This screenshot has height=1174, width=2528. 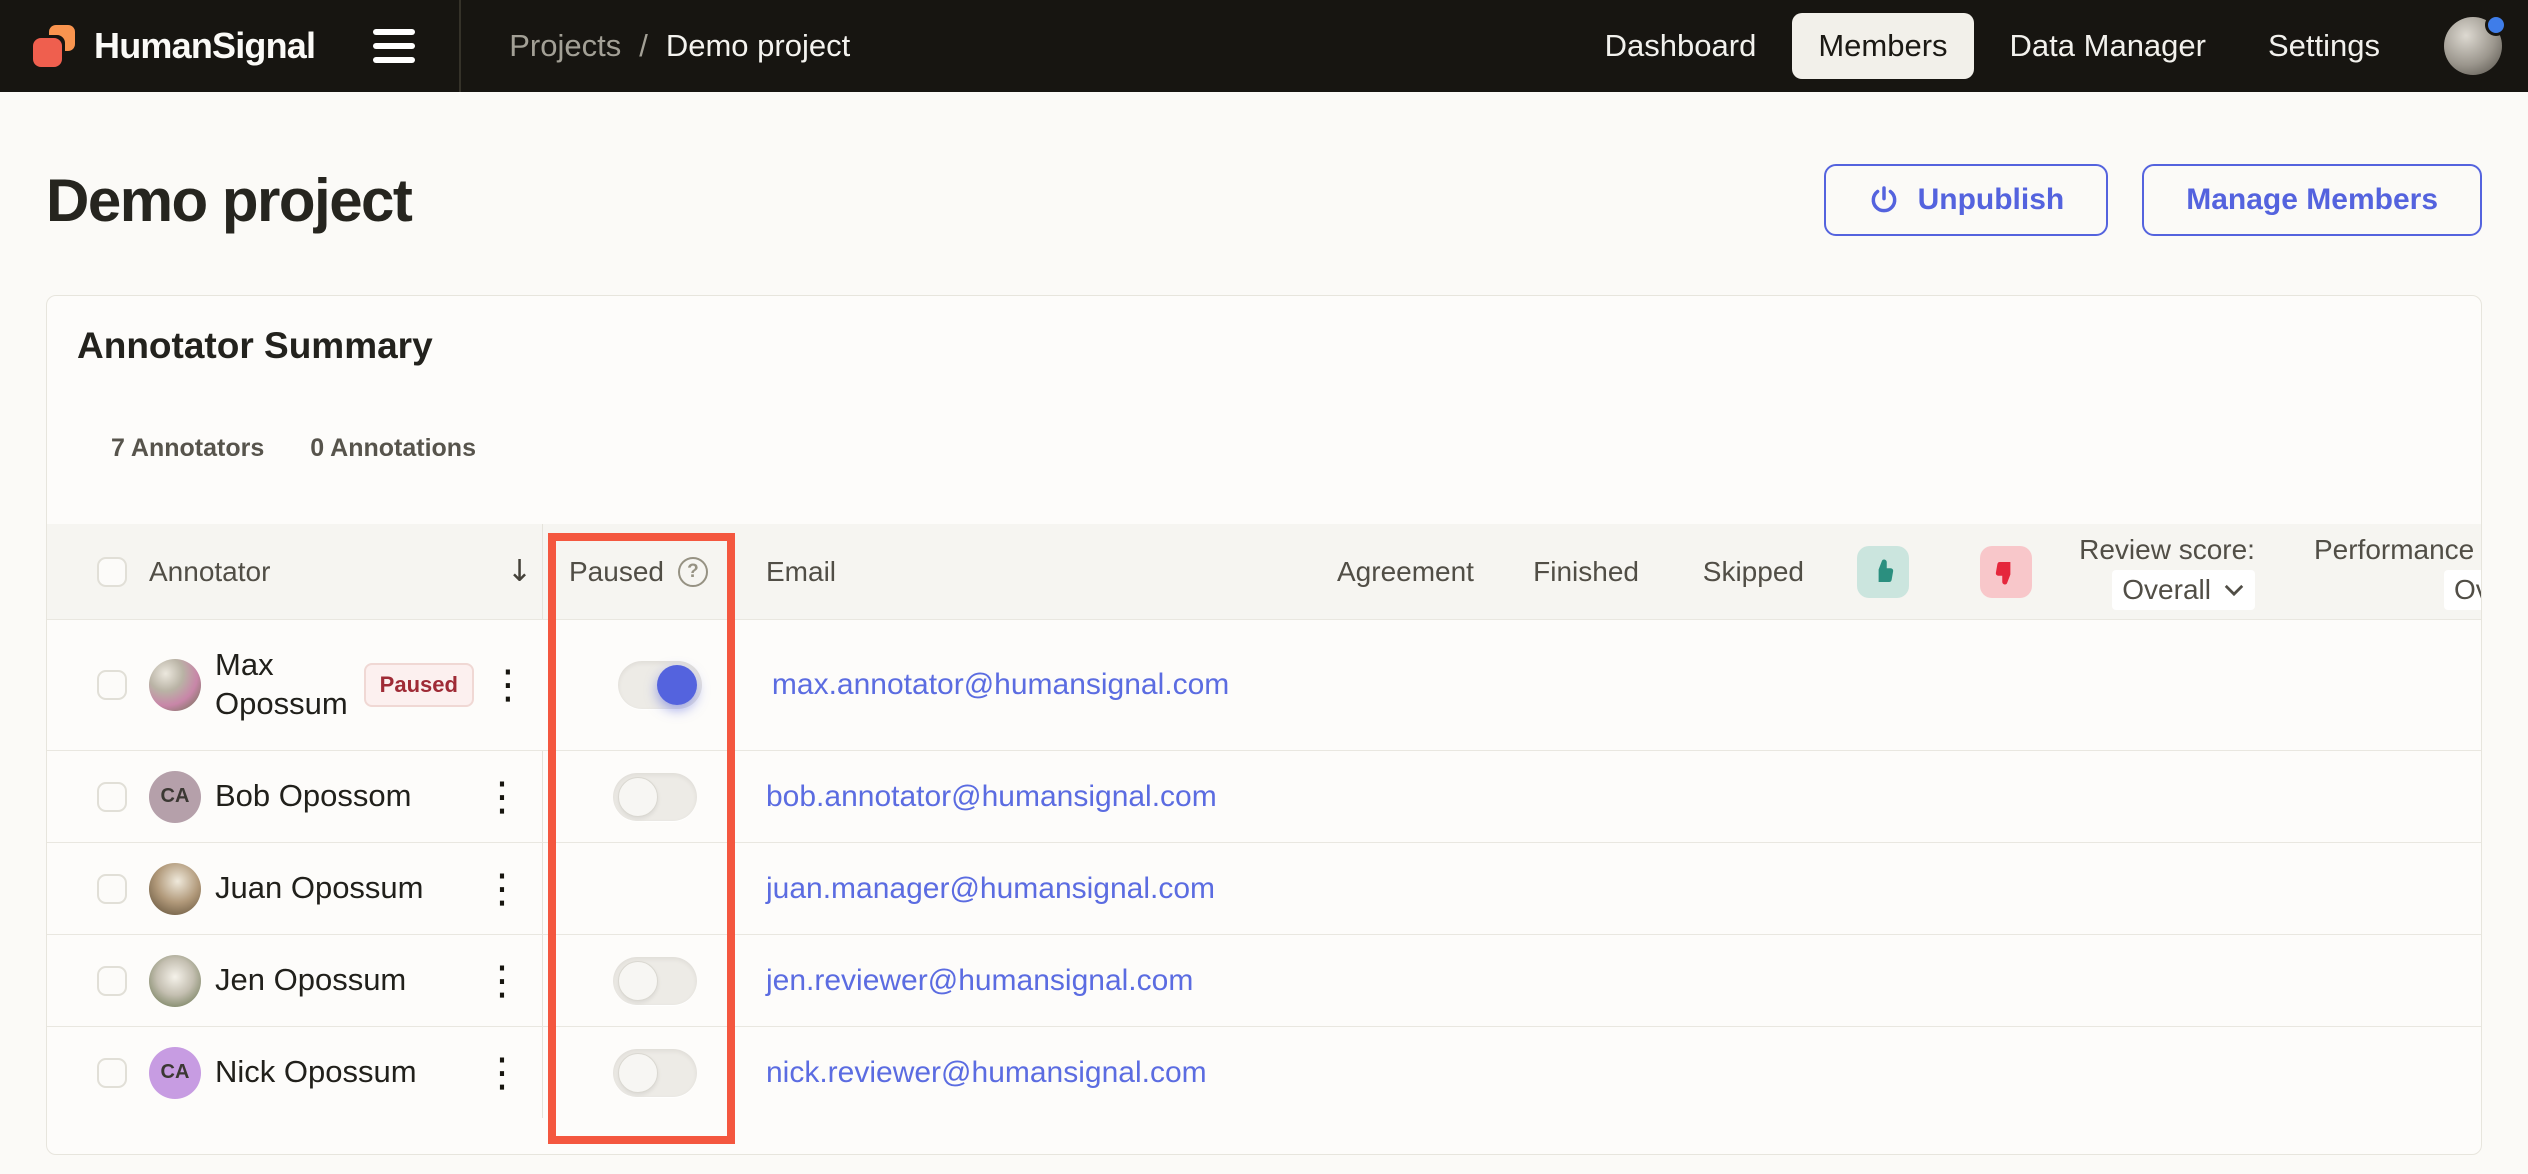 I want to click on finished-column-header: Finished, so click(x=1586, y=571).